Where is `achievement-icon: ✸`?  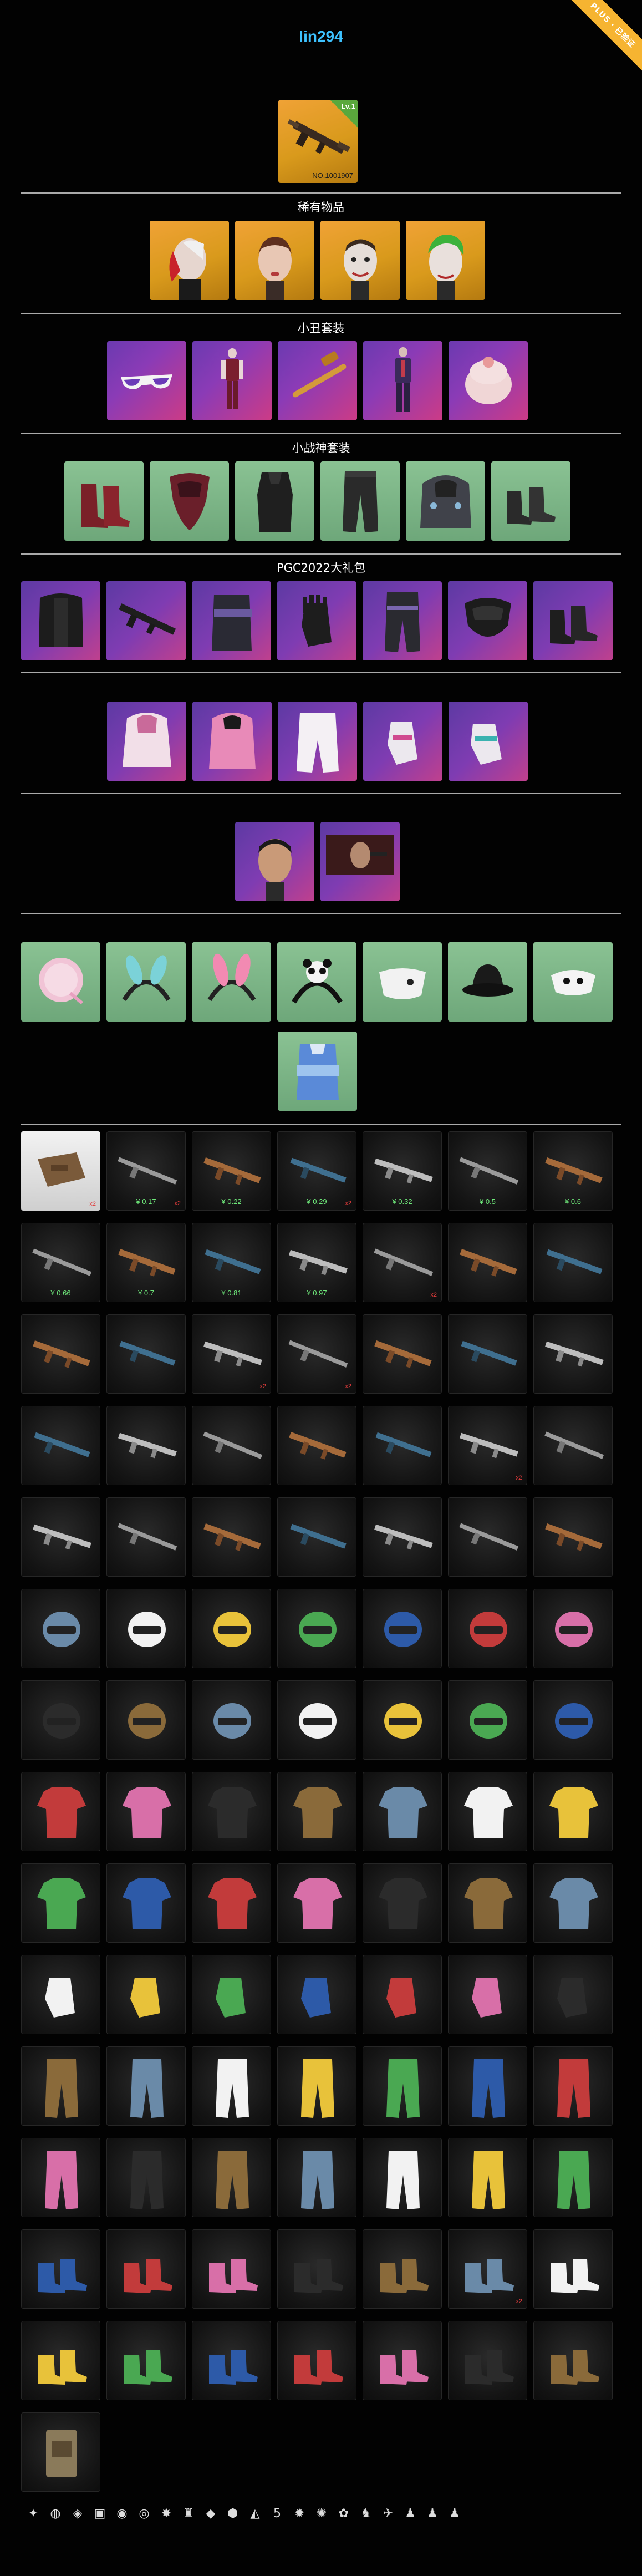 achievement-icon: ✸ is located at coordinates (166, 2513).